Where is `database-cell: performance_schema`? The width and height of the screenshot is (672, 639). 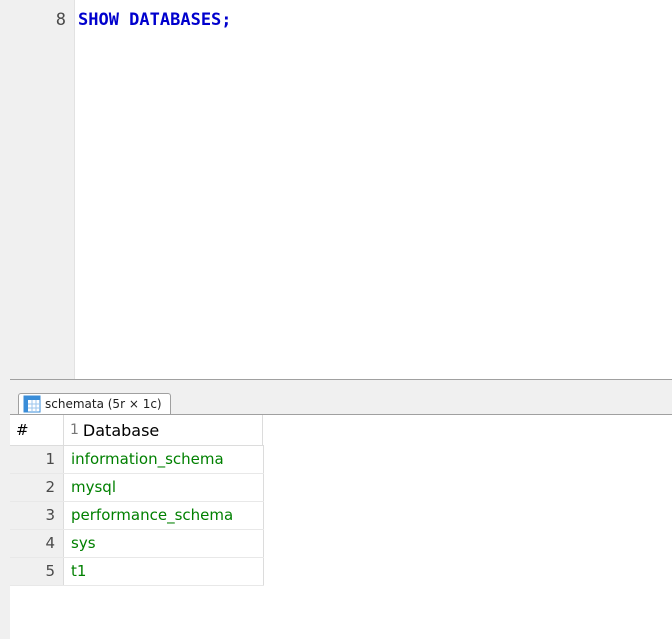 database-cell: performance_schema is located at coordinates (163, 515).